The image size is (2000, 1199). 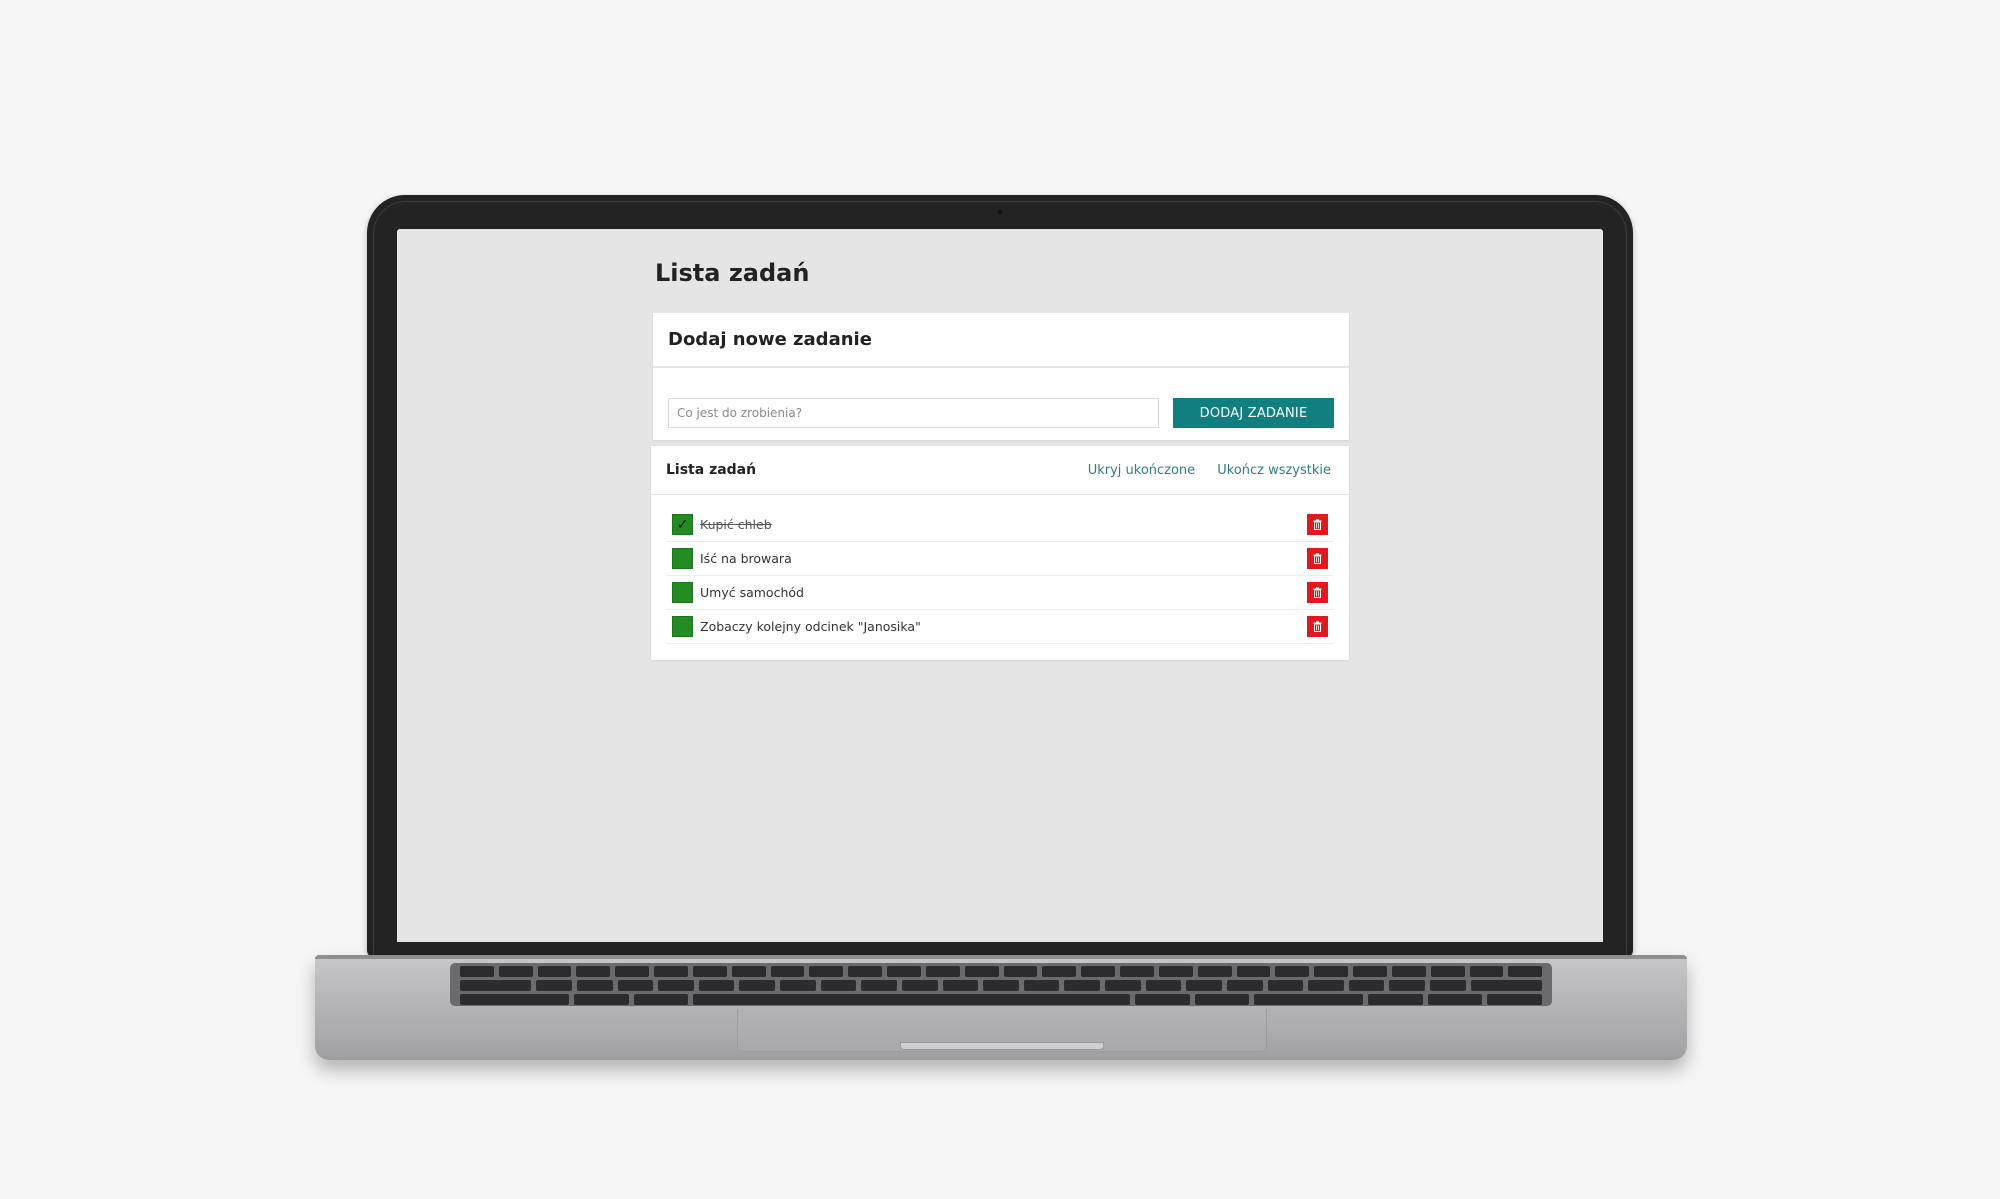 I want to click on add-task-card-title: Dodaj nowe zadanie, so click(x=770, y=339).